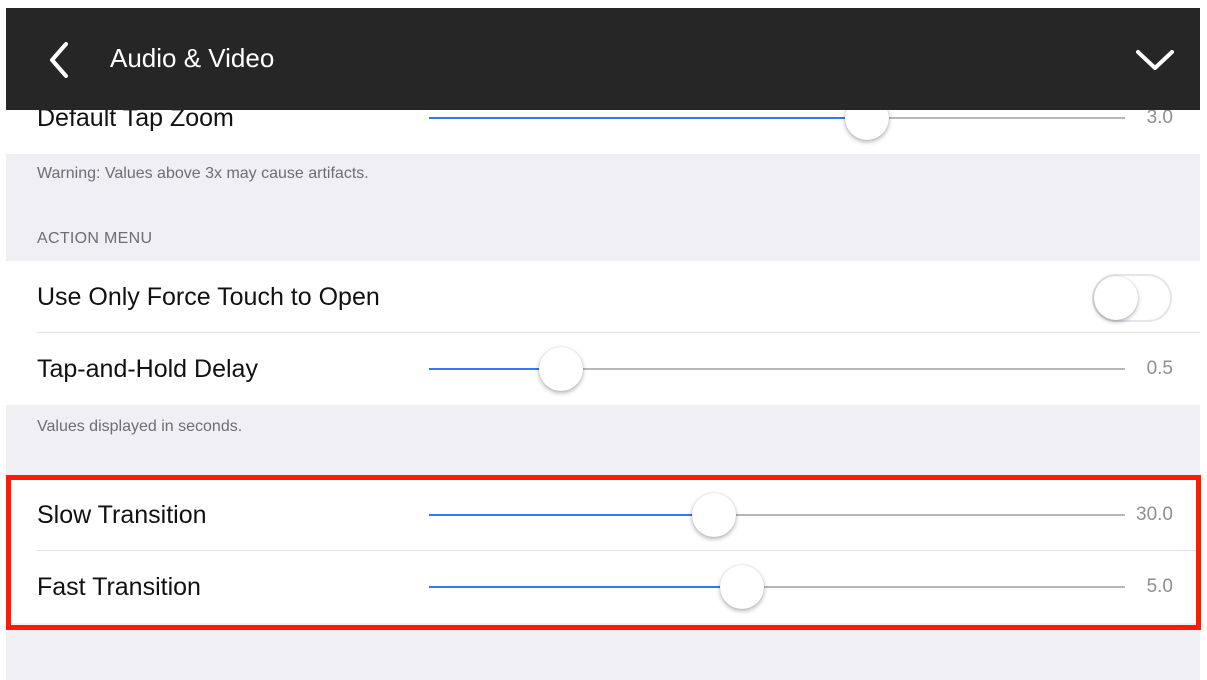 This screenshot has width=1207, height=680. What do you see at coordinates (1155, 59) in the screenshot?
I see `chevron-down-icon` at bounding box center [1155, 59].